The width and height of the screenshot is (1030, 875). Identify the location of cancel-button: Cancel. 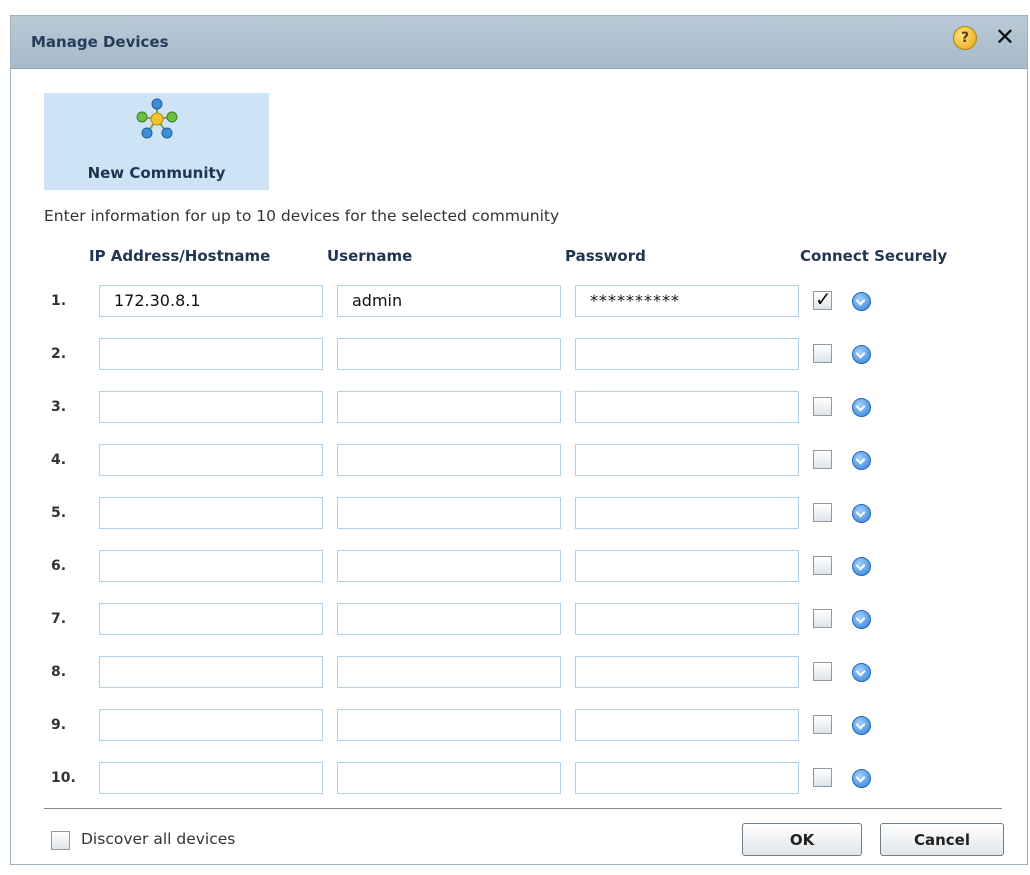
(942, 839).